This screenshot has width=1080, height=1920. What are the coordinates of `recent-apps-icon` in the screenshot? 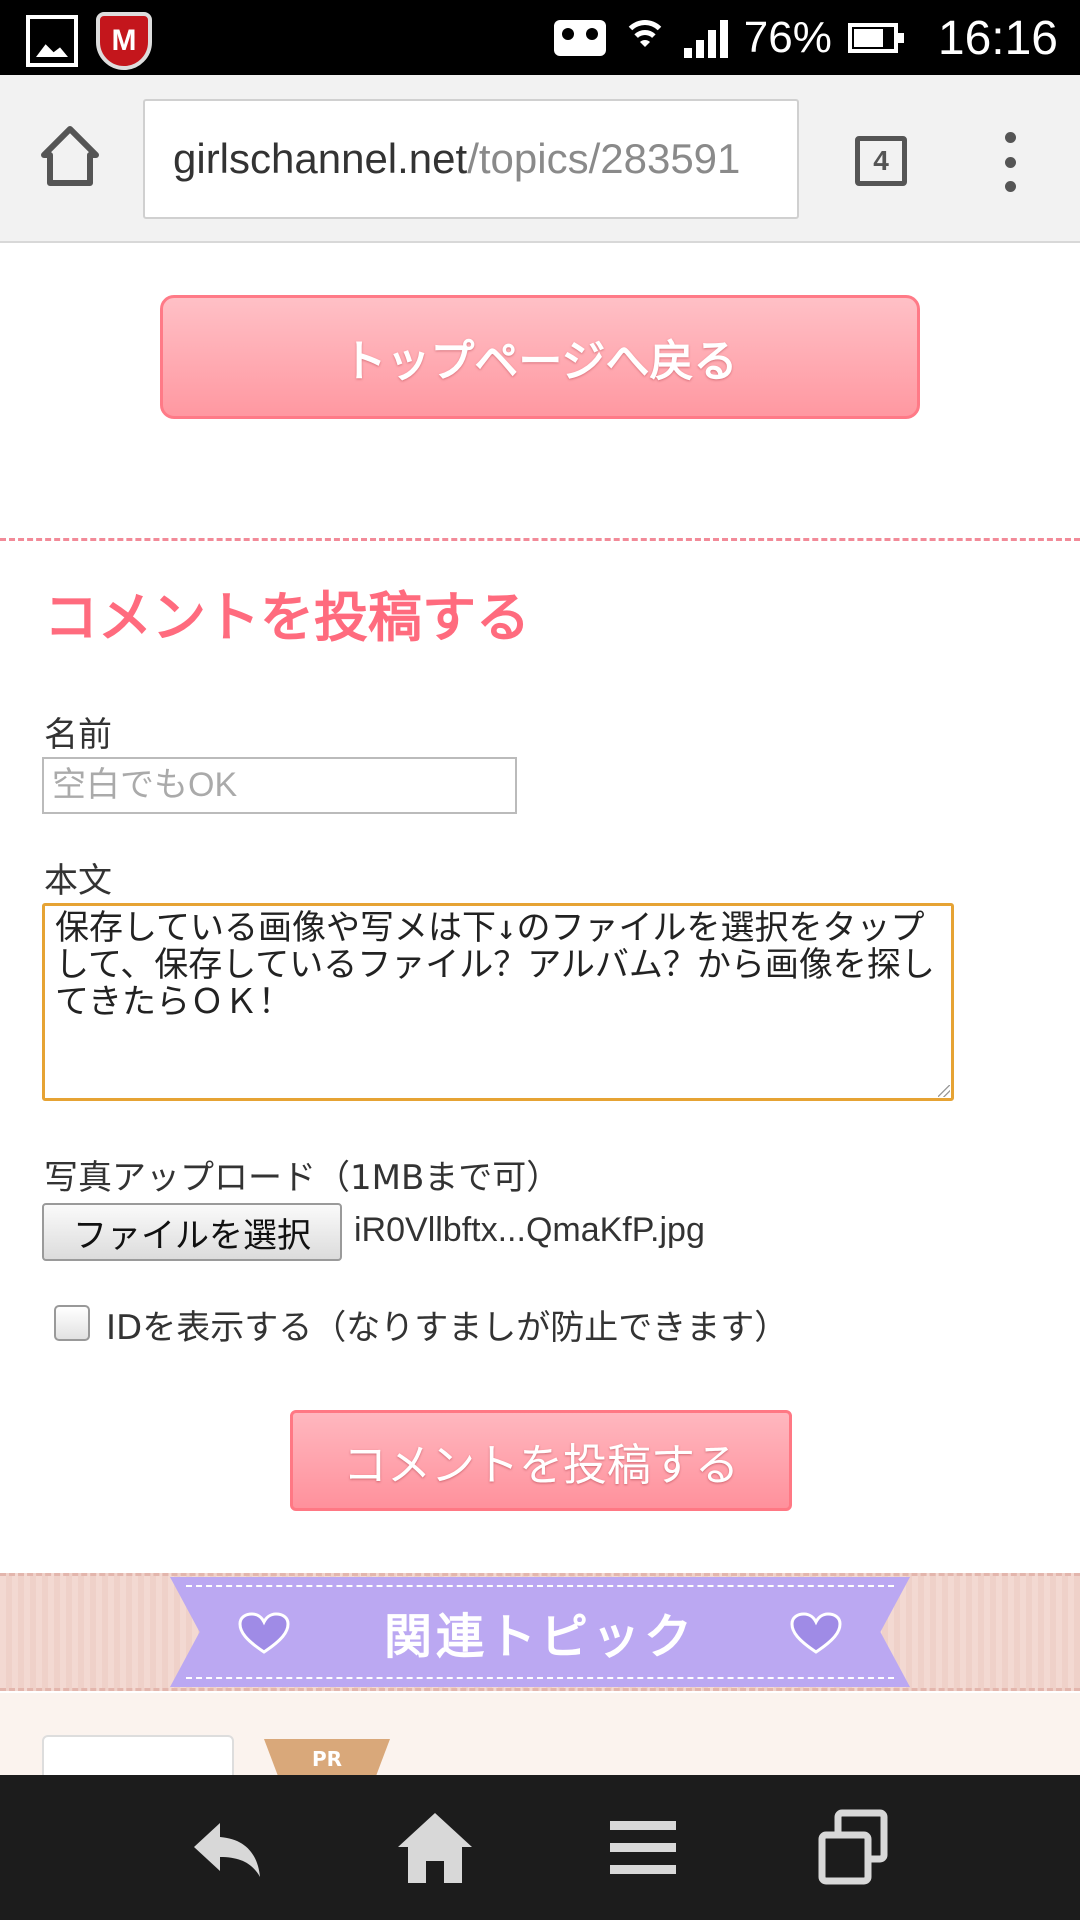 It's located at (853, 1848).